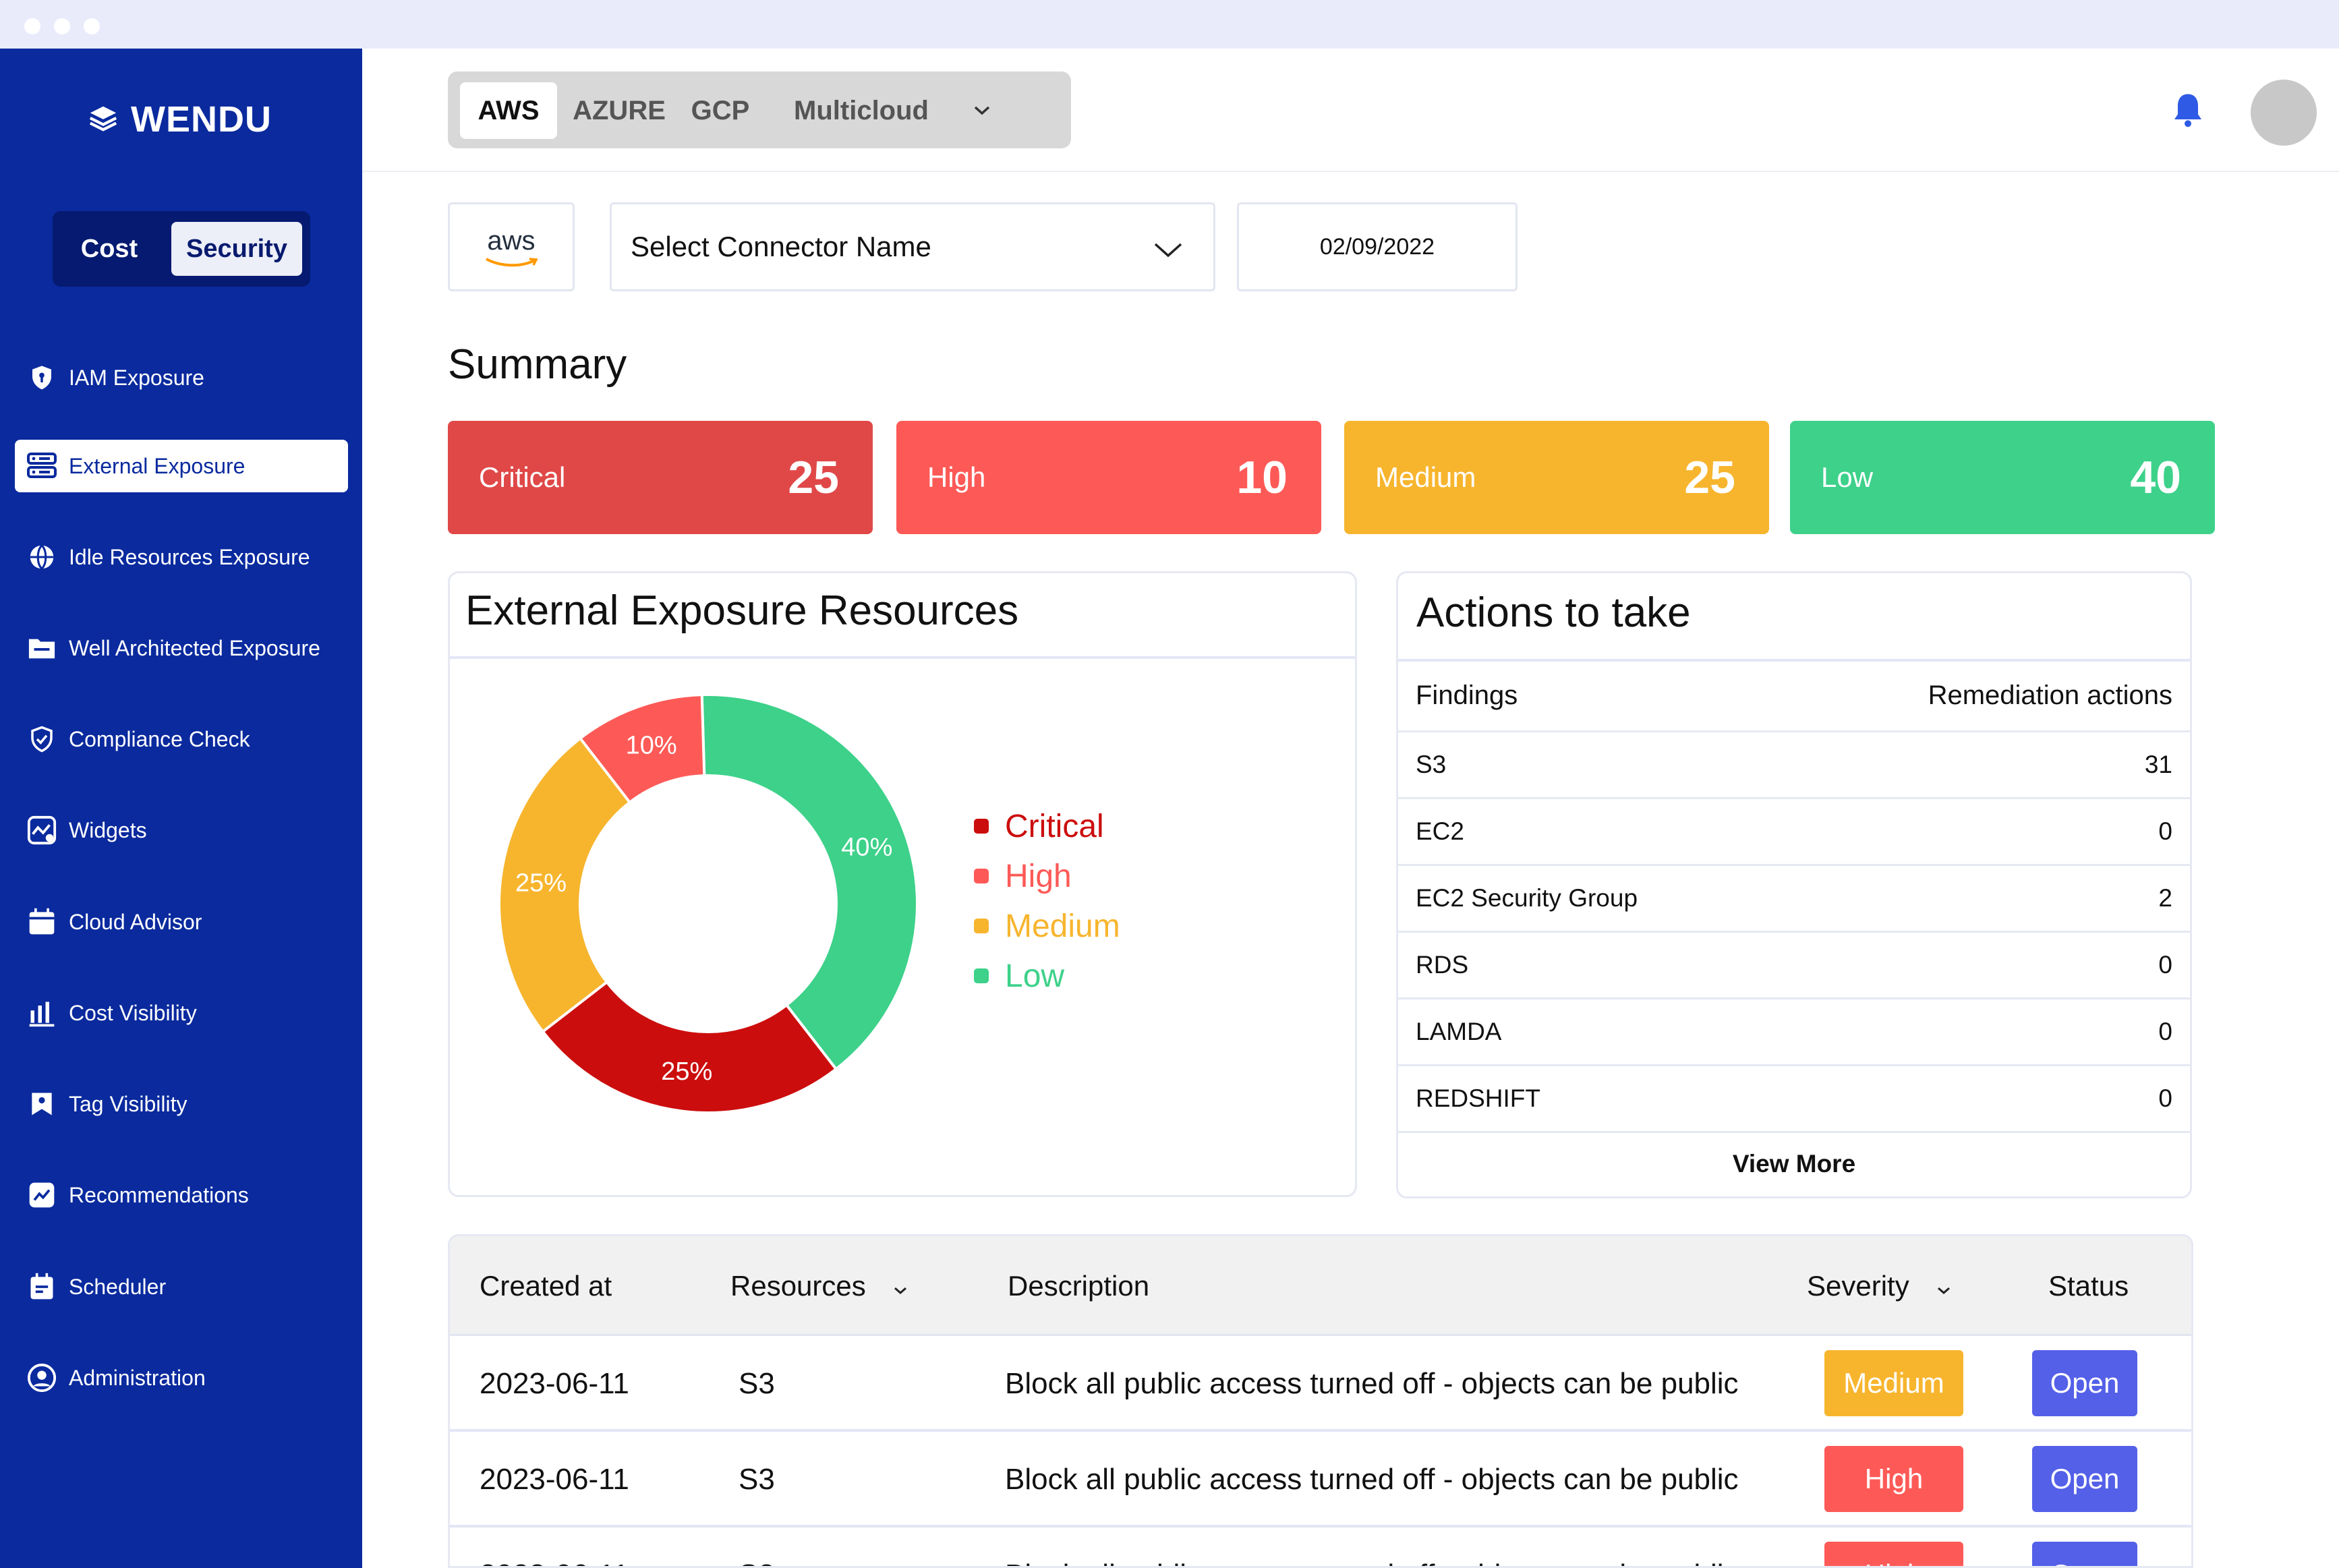 This screenshot has width=2339, height=1568. I want to click on findings-table-header: Findings Remediation actions, so click(1794, 696).